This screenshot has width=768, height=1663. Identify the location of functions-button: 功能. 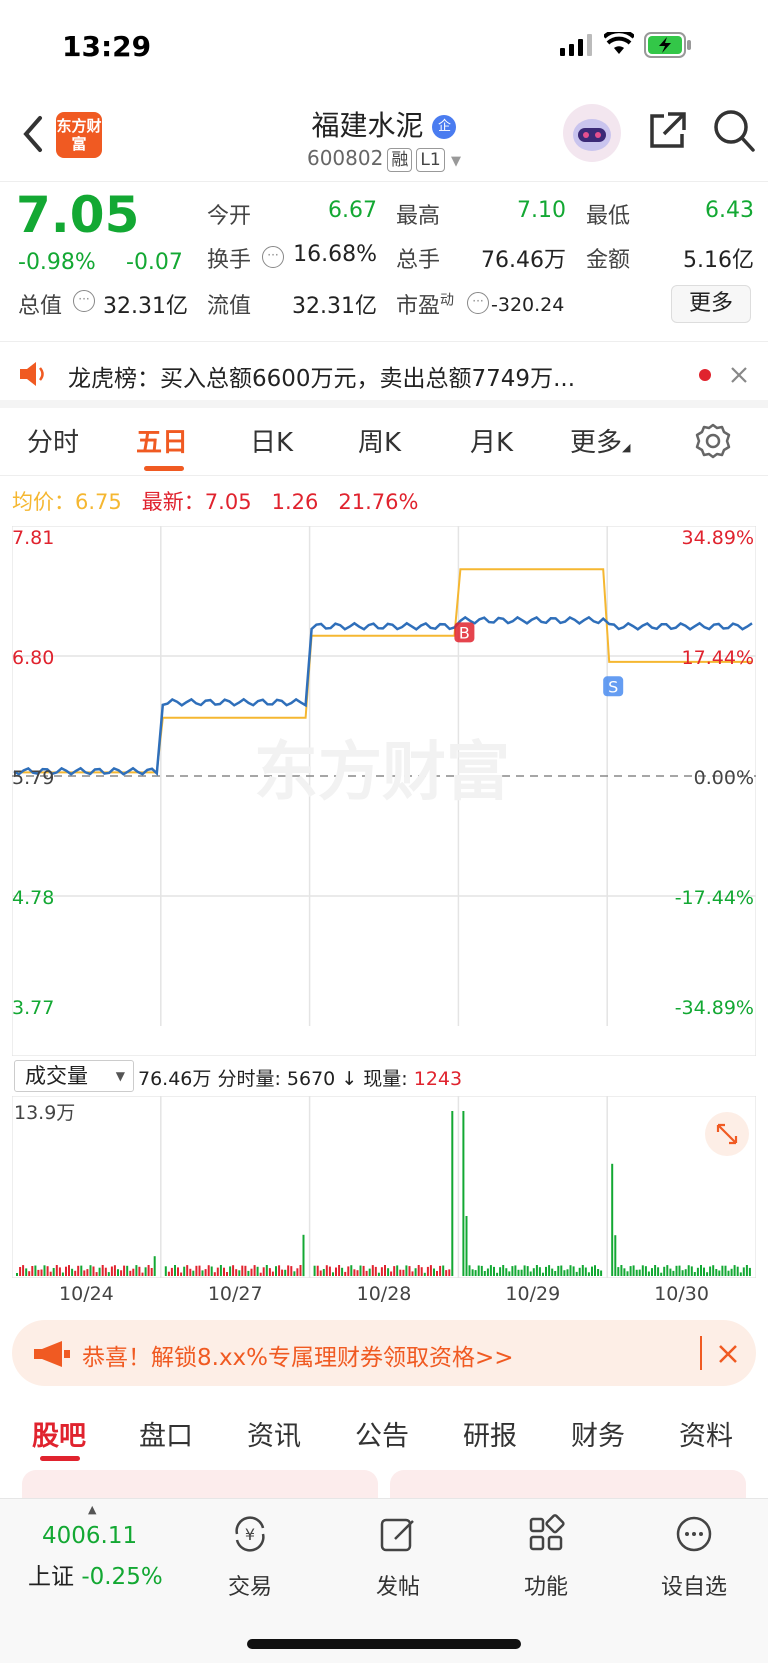
(546, 1557).